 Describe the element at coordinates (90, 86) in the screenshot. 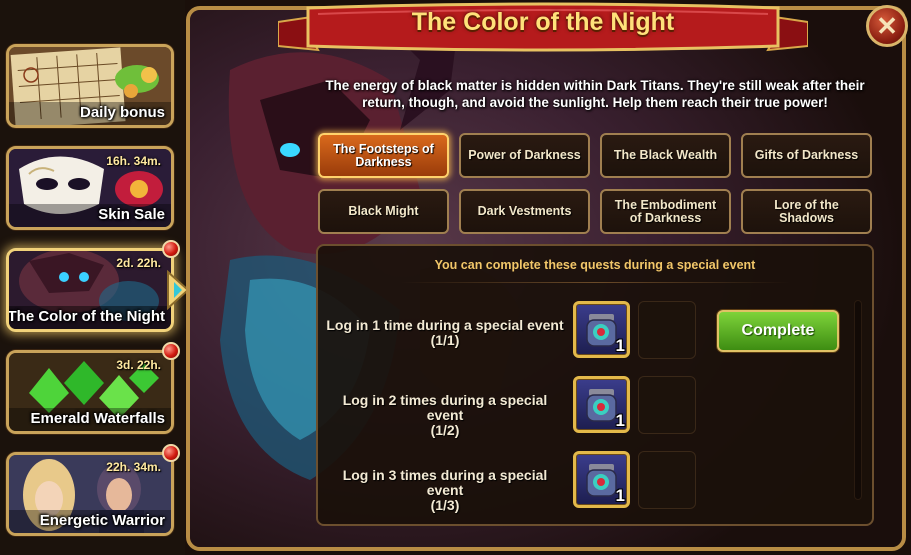

I see `event-card-daily-bonus: Daily bonus` at that location.